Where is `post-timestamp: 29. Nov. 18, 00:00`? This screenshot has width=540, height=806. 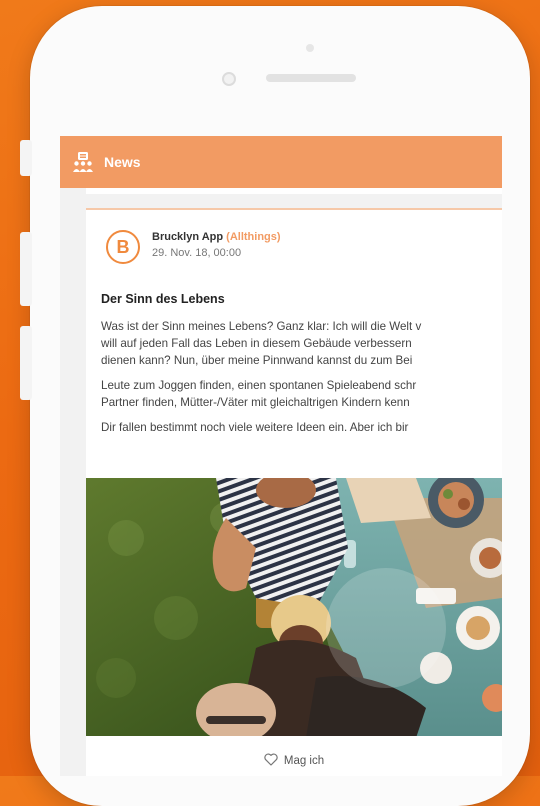
post-timestamp: 29. Nov. 18, 00:00 is located at coordinates (197, 253).